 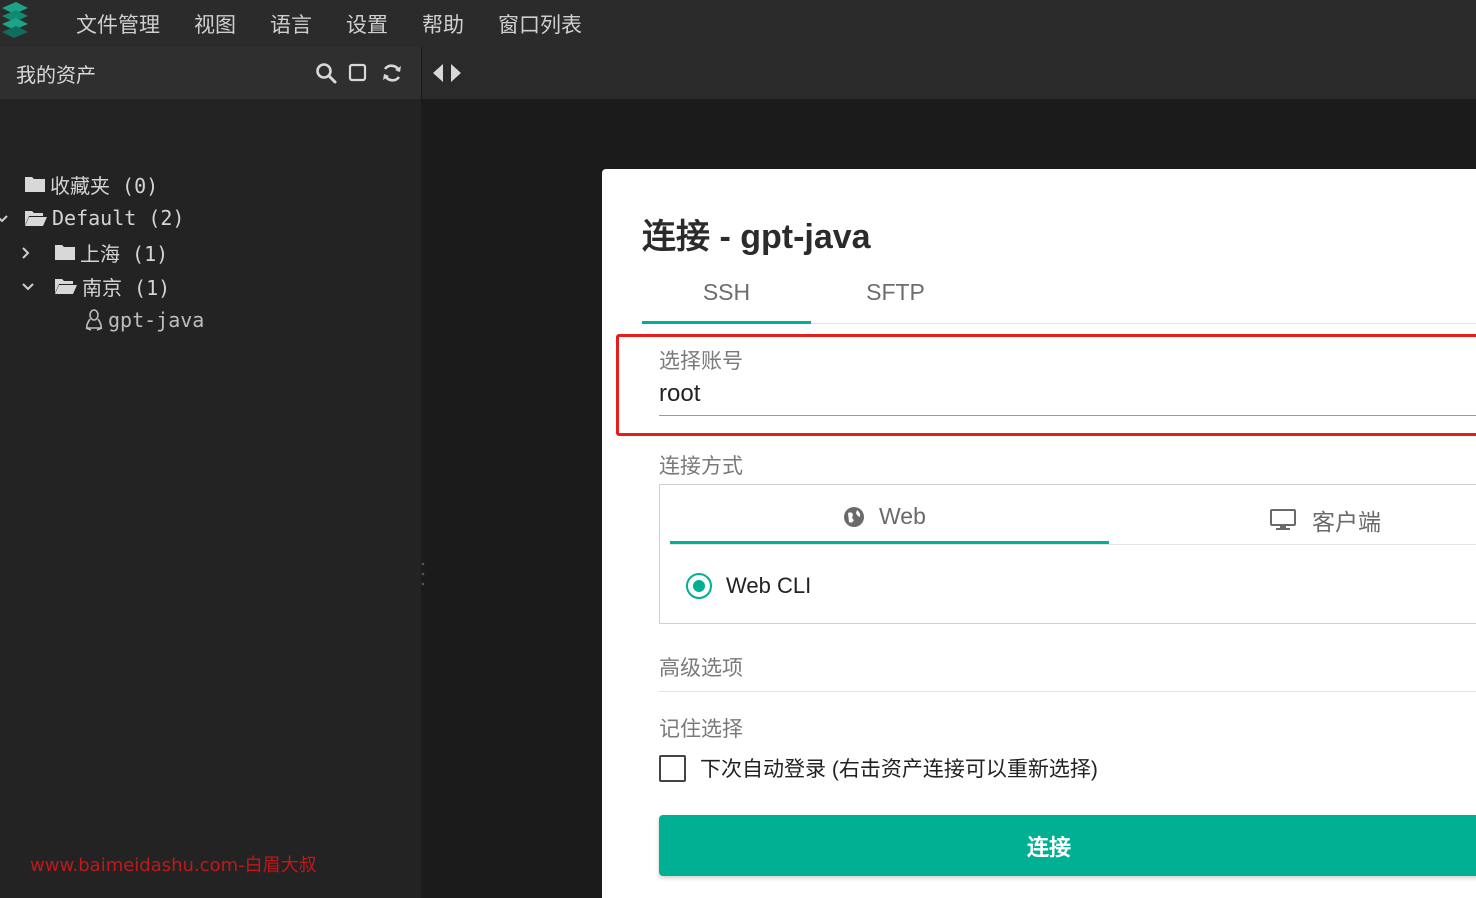 I want to click on radio-selected-dot, so click(x=699, y=586).